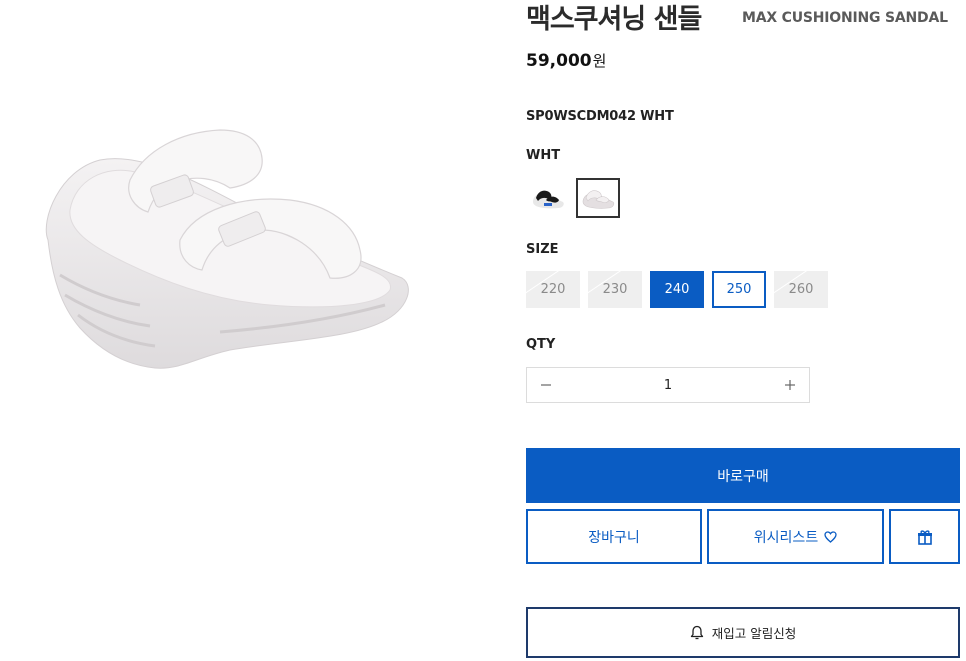  I want to click on qty-decrease-button, so click(546, 385).